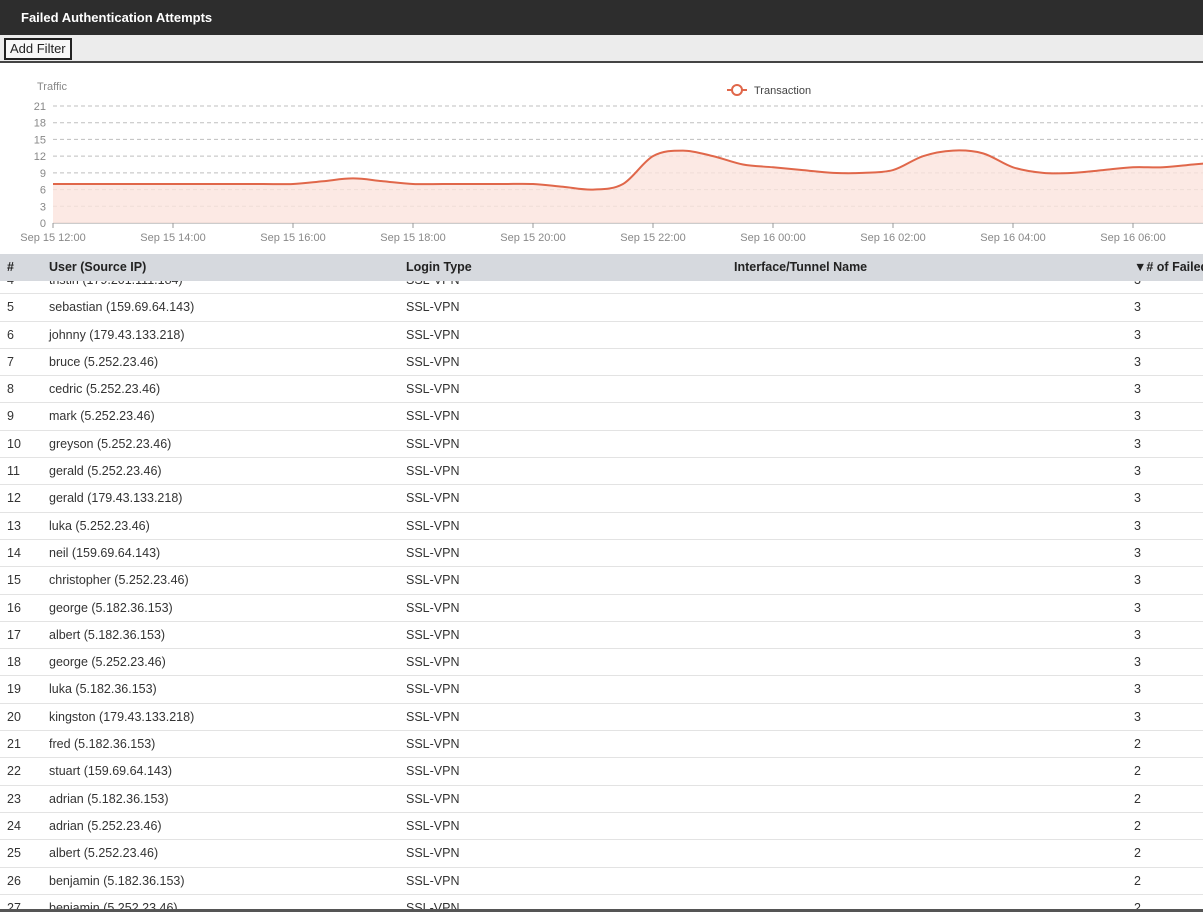  What do you see at coordinates (14, 525) in the screenshot?
I see `row-number: 13` at bounding box center [14, 525].